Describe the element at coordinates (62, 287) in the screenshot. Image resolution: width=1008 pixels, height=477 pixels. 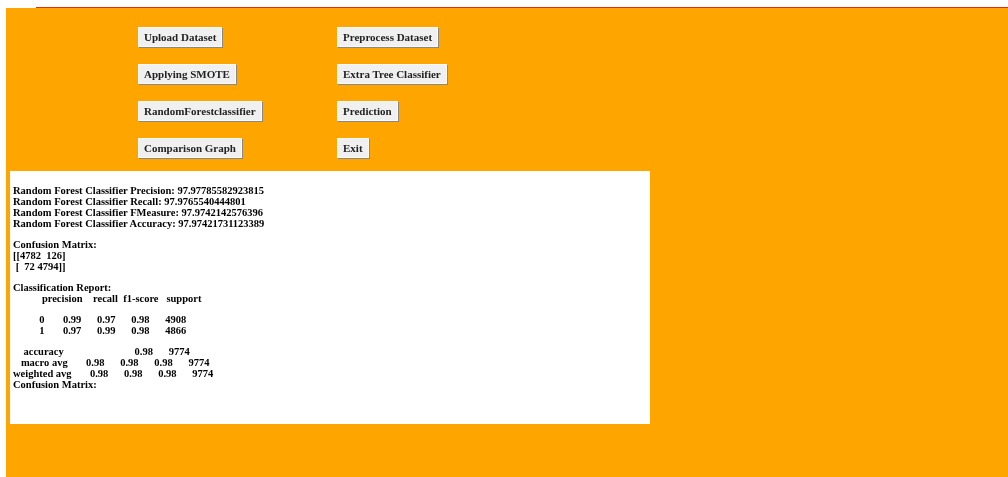
I see `output-line: Classification Report:` at that location.